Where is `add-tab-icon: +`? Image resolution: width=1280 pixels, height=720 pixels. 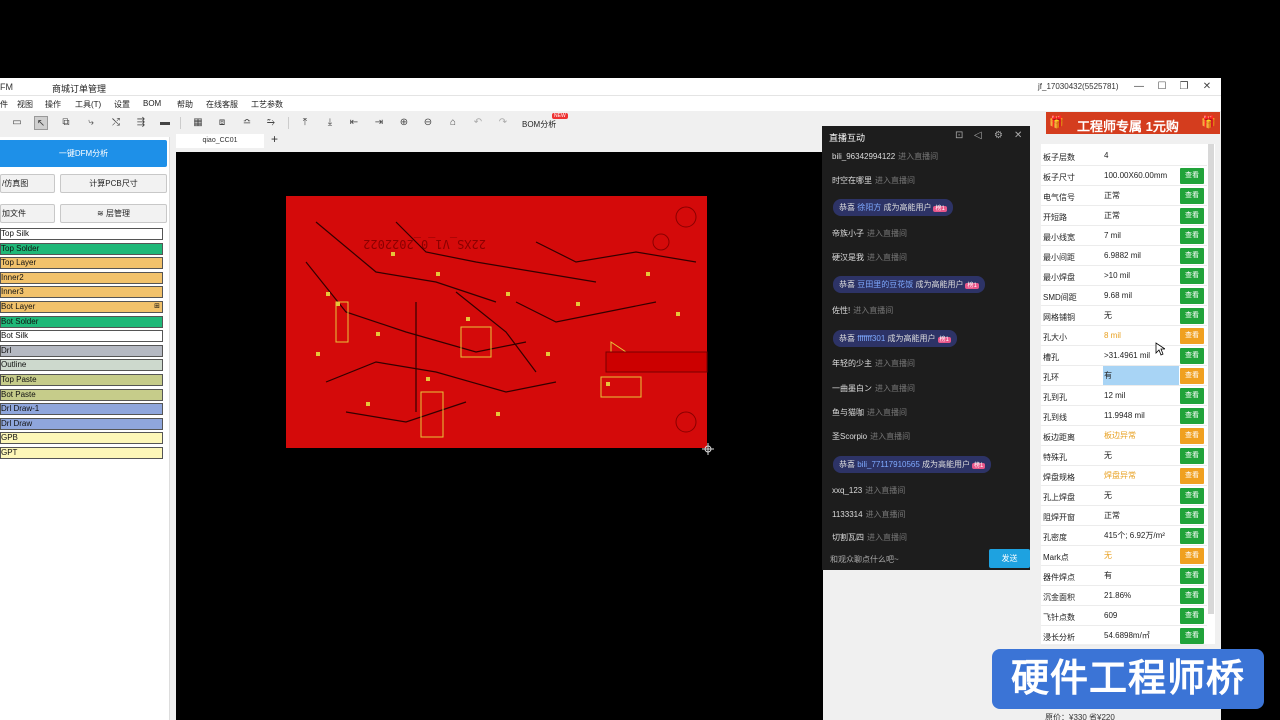
add-tab-icon: + is located at coordinates (274, 139).